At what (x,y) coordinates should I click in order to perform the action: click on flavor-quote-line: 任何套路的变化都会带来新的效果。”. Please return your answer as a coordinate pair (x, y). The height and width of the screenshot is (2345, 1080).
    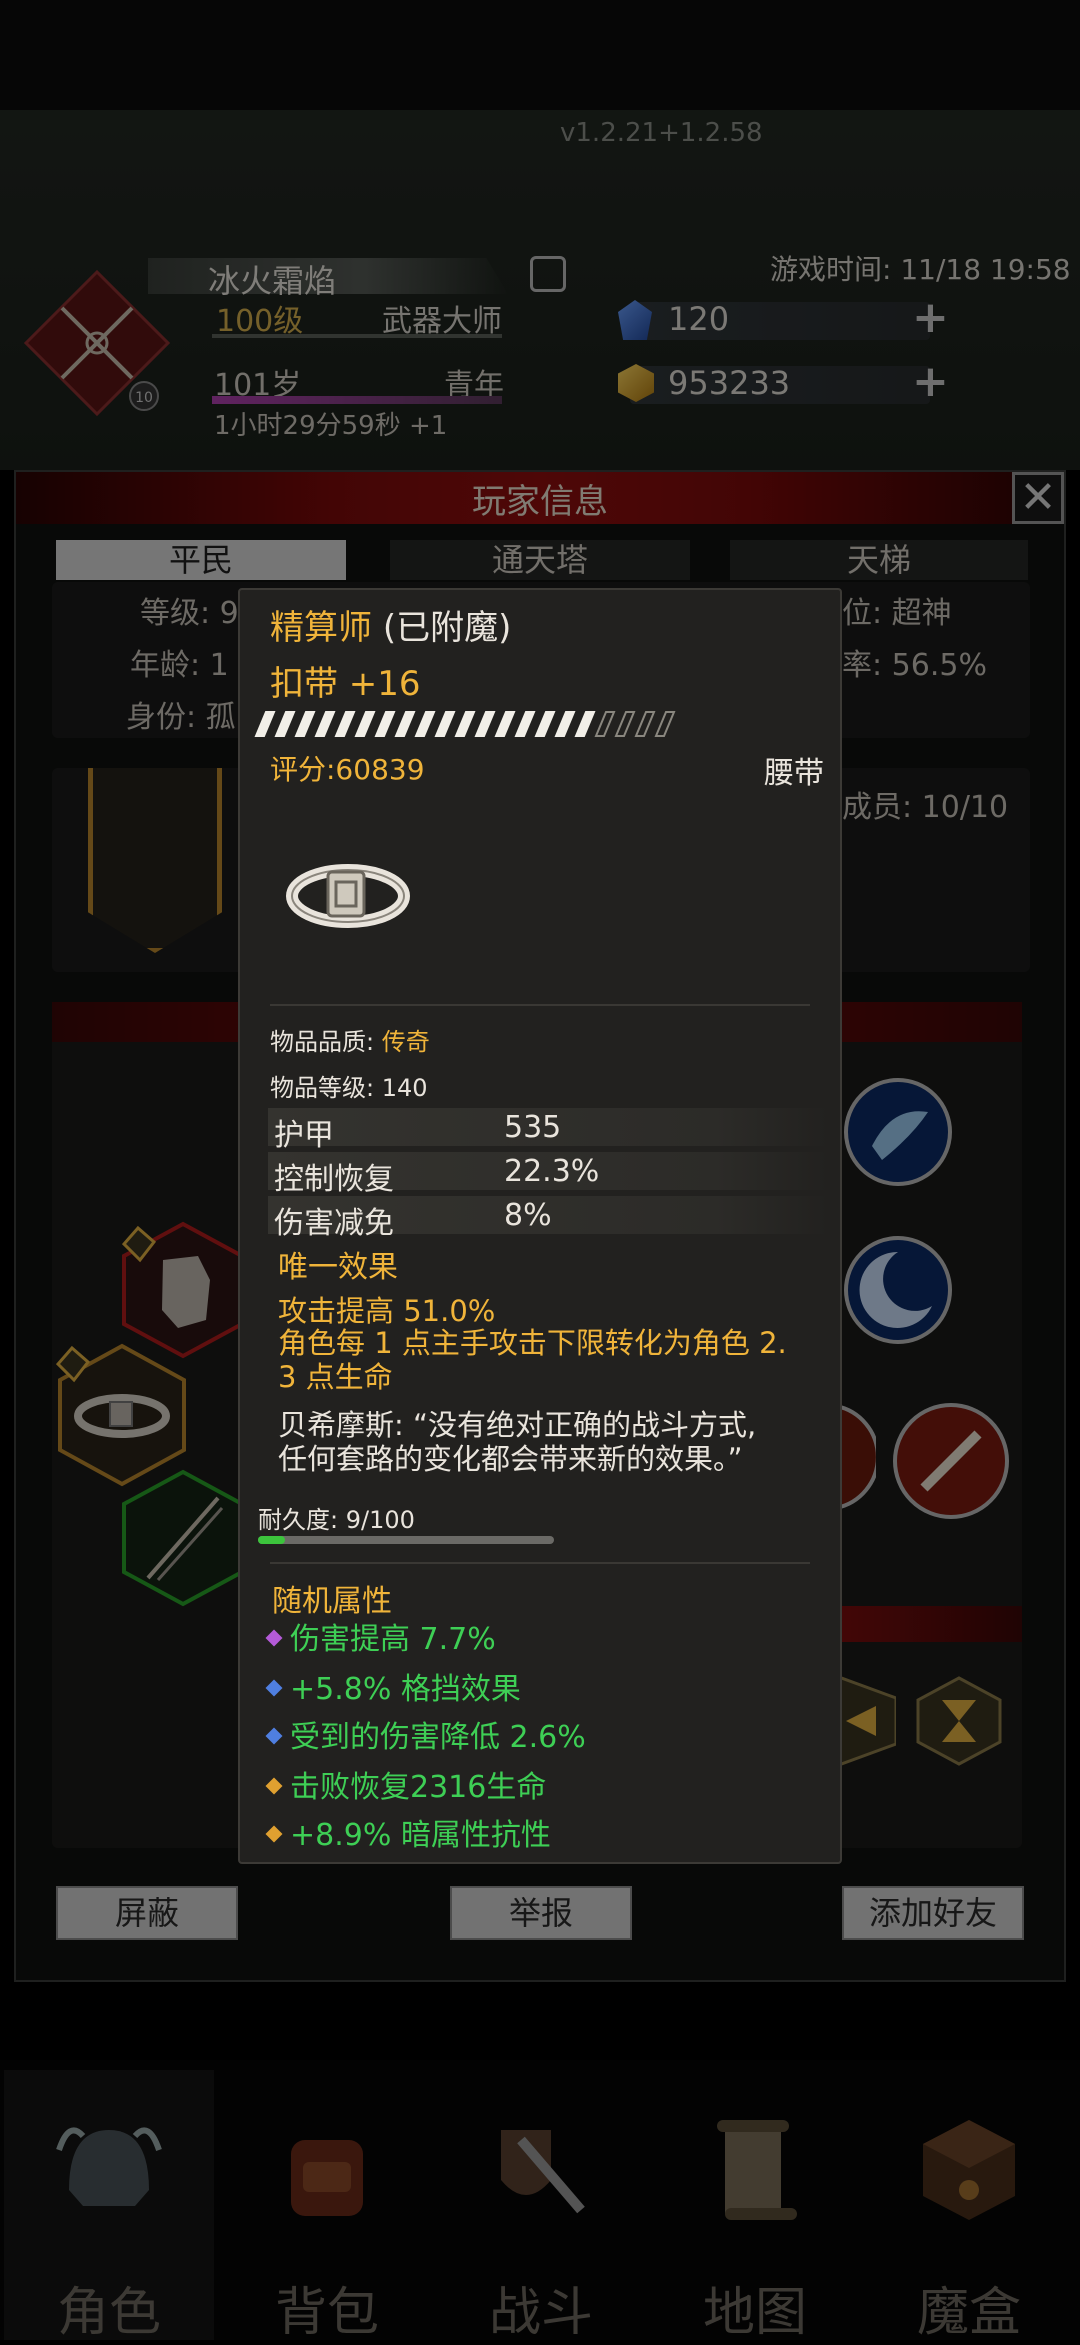
    Looking at the image, I should click on (510, 1459).